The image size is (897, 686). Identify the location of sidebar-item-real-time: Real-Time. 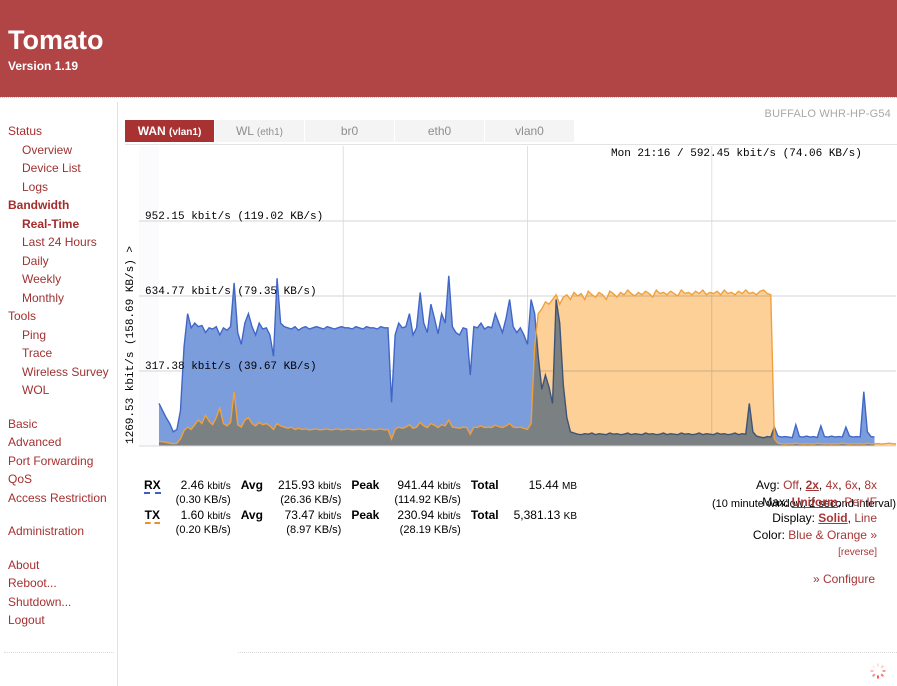
(58, 224).